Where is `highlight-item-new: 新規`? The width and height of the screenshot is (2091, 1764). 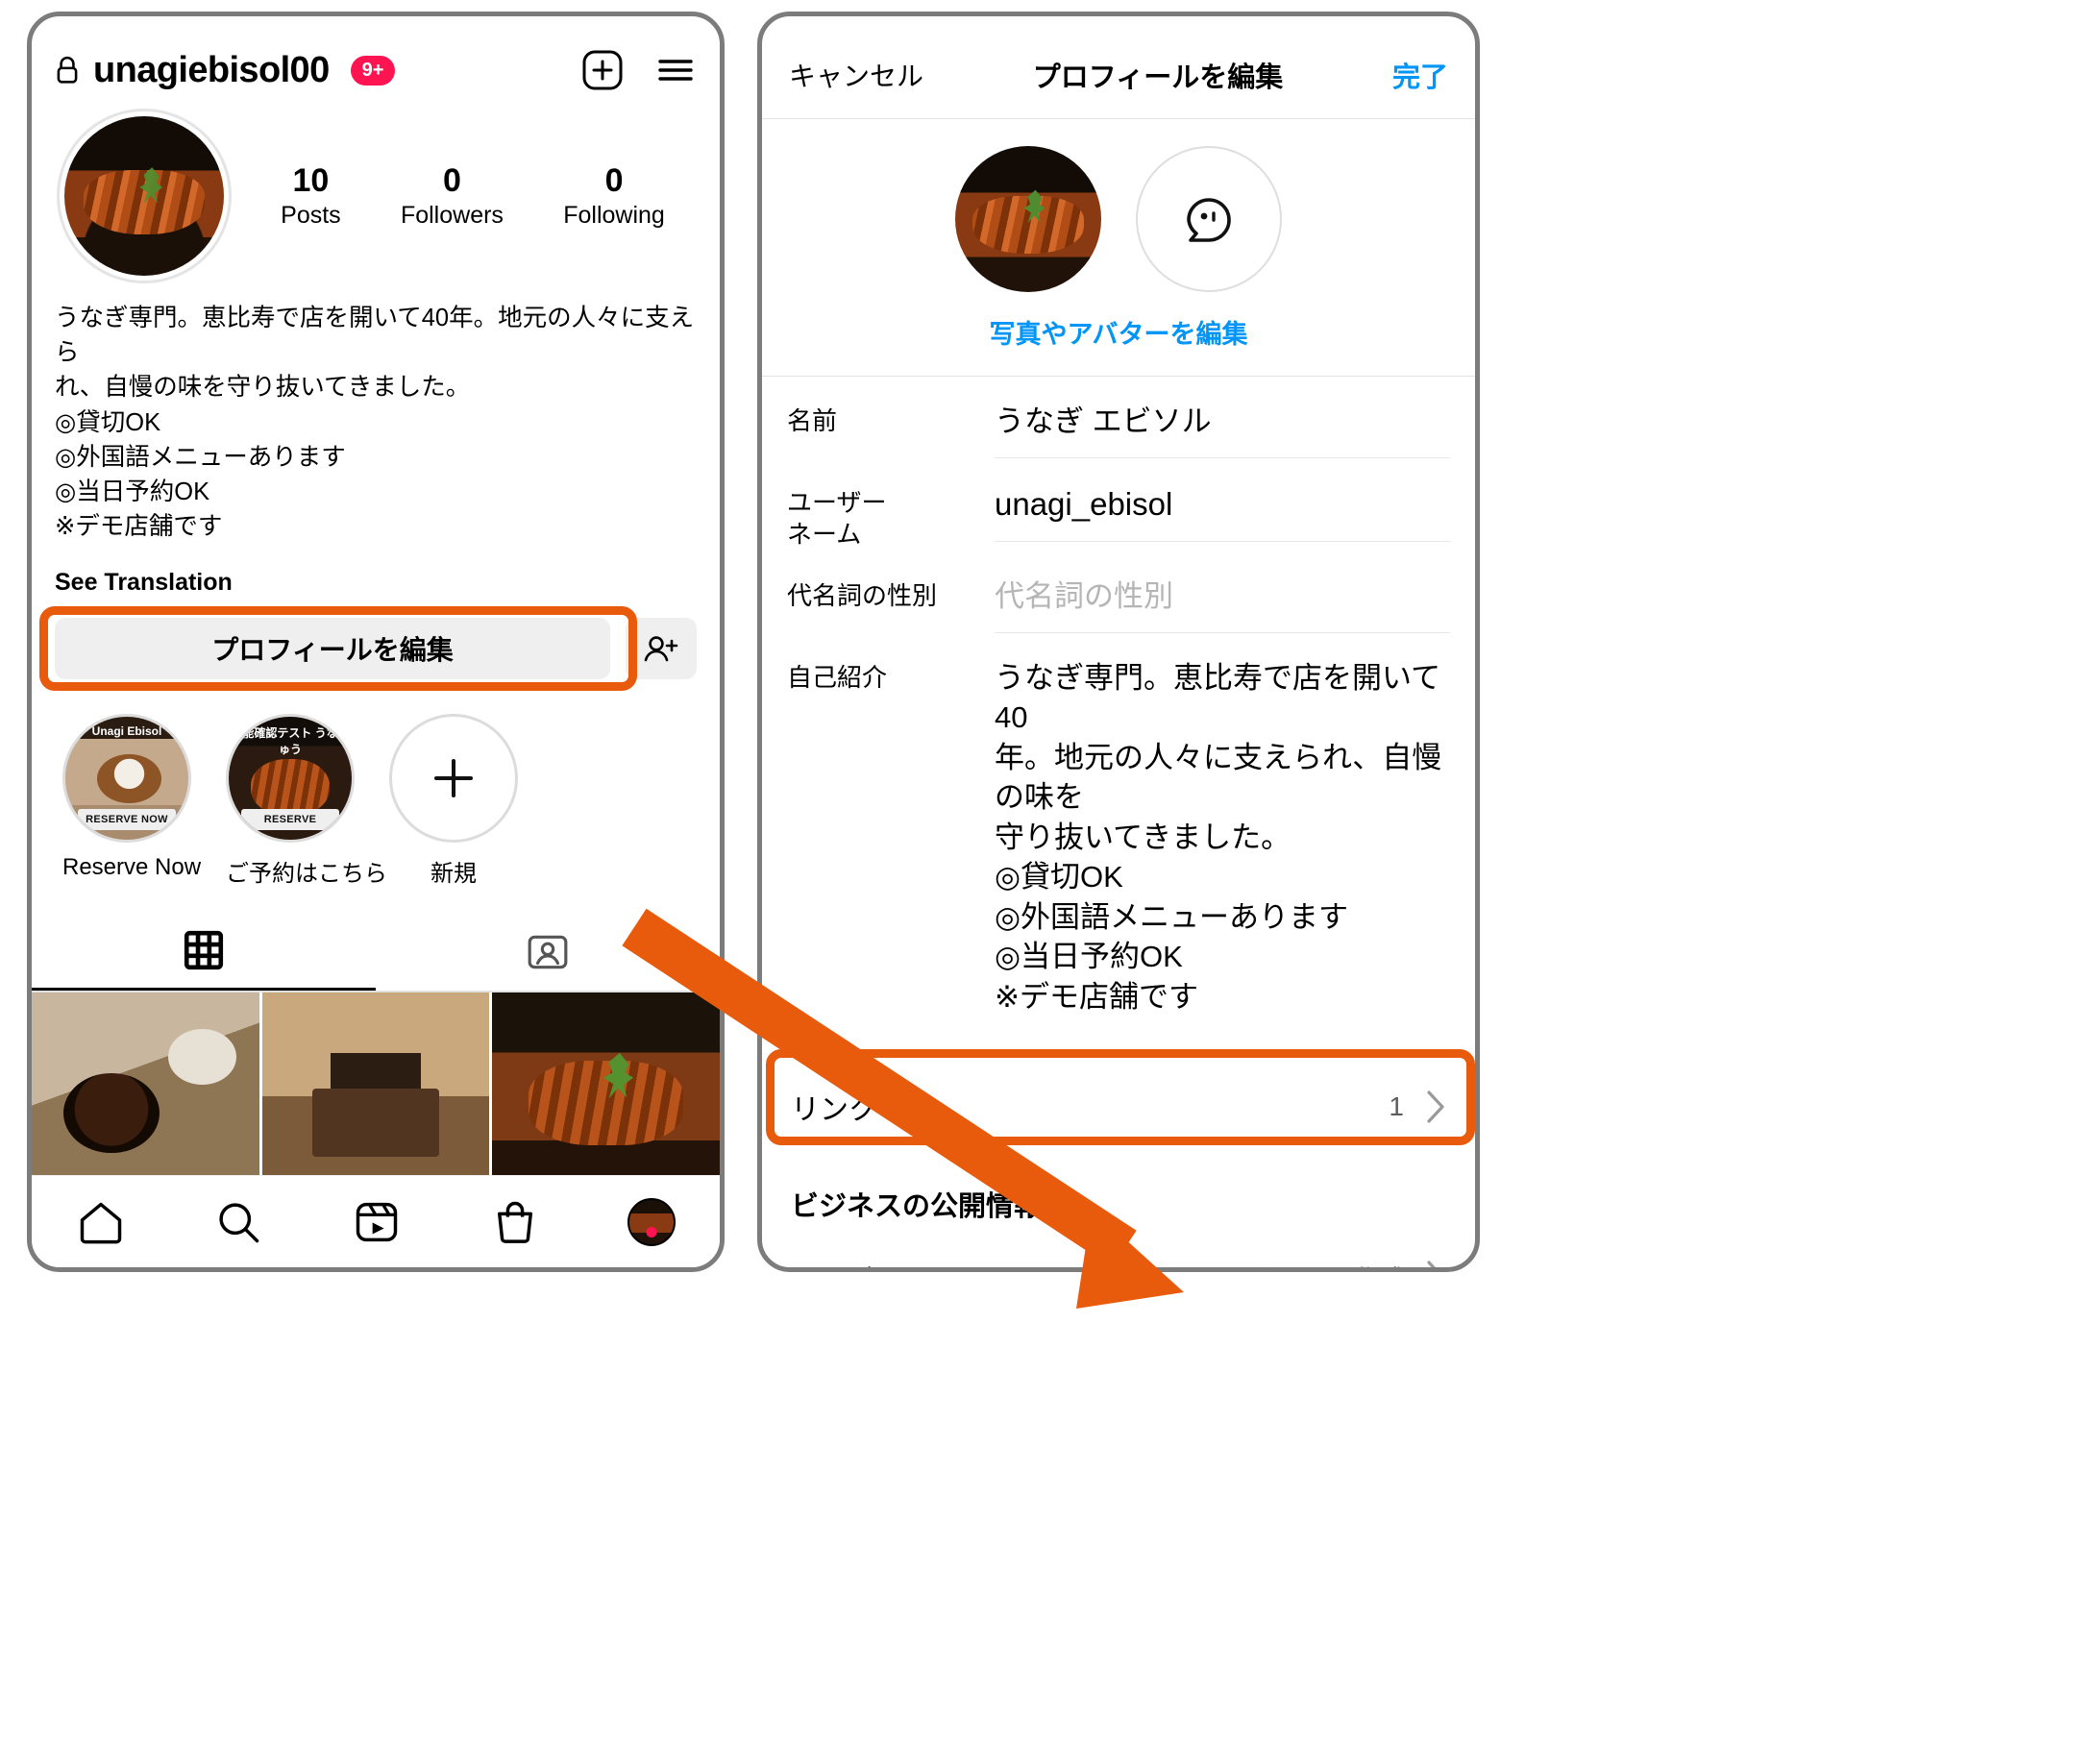 highlight-item-new: 新規 is located at coordinates (454, 801).